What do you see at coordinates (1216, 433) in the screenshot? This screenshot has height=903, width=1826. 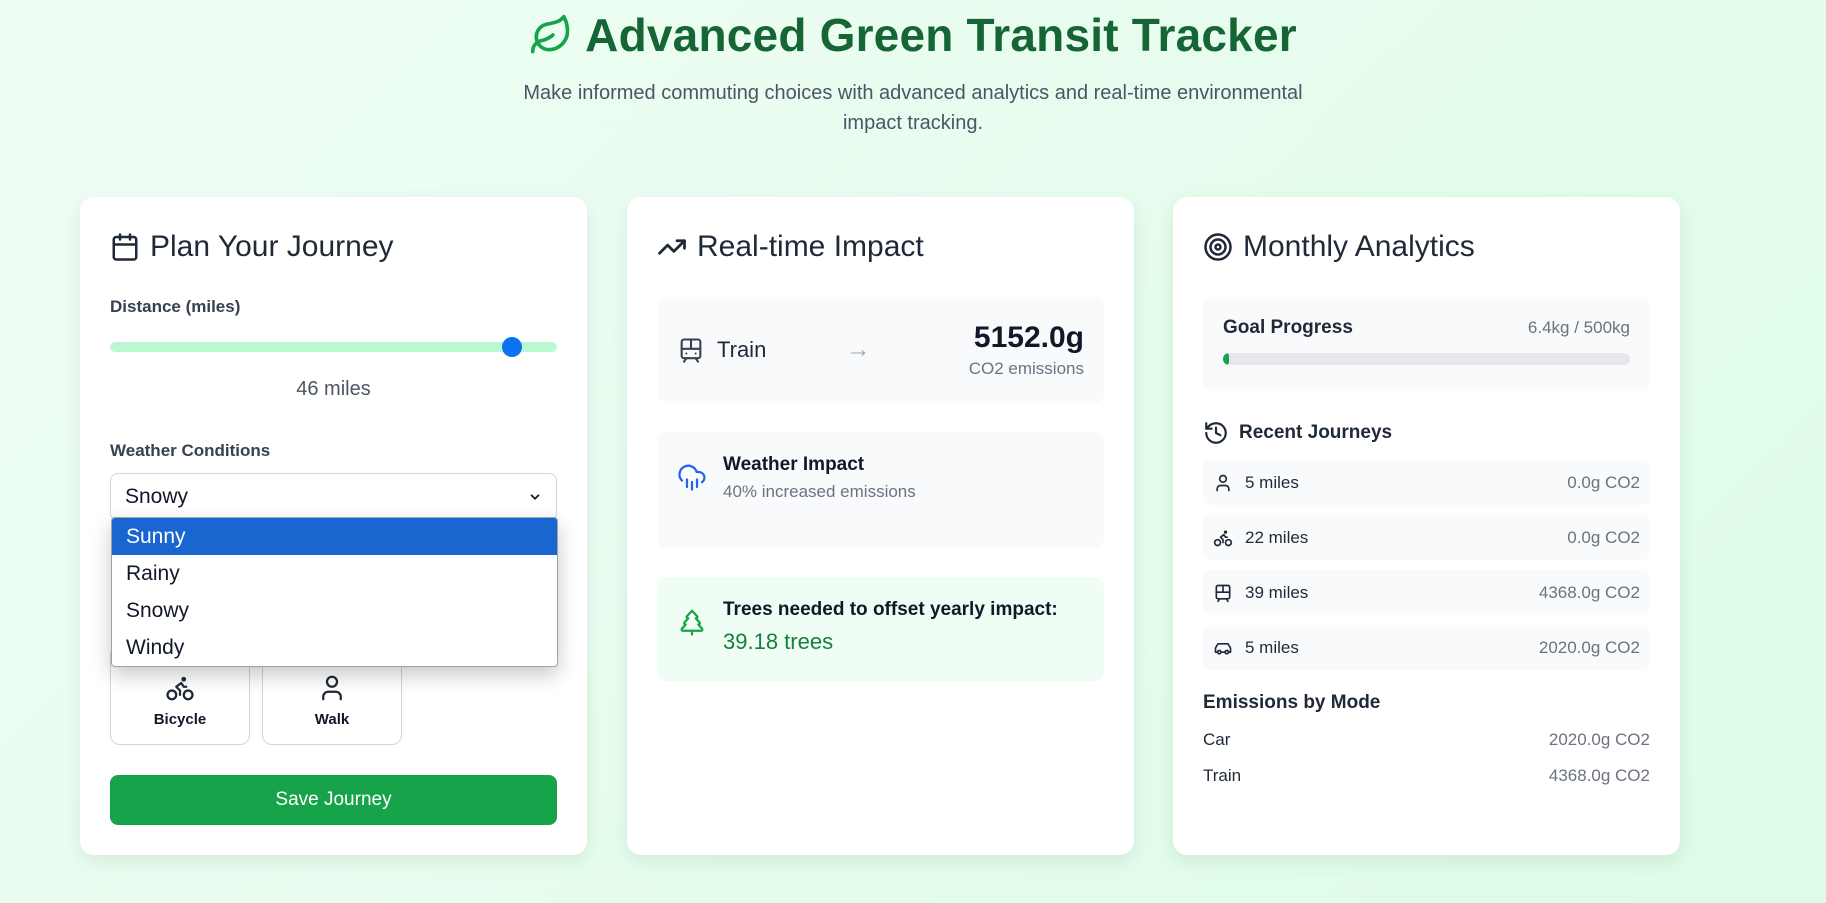 I see `history-icon` at bounding box center [1216, 433].